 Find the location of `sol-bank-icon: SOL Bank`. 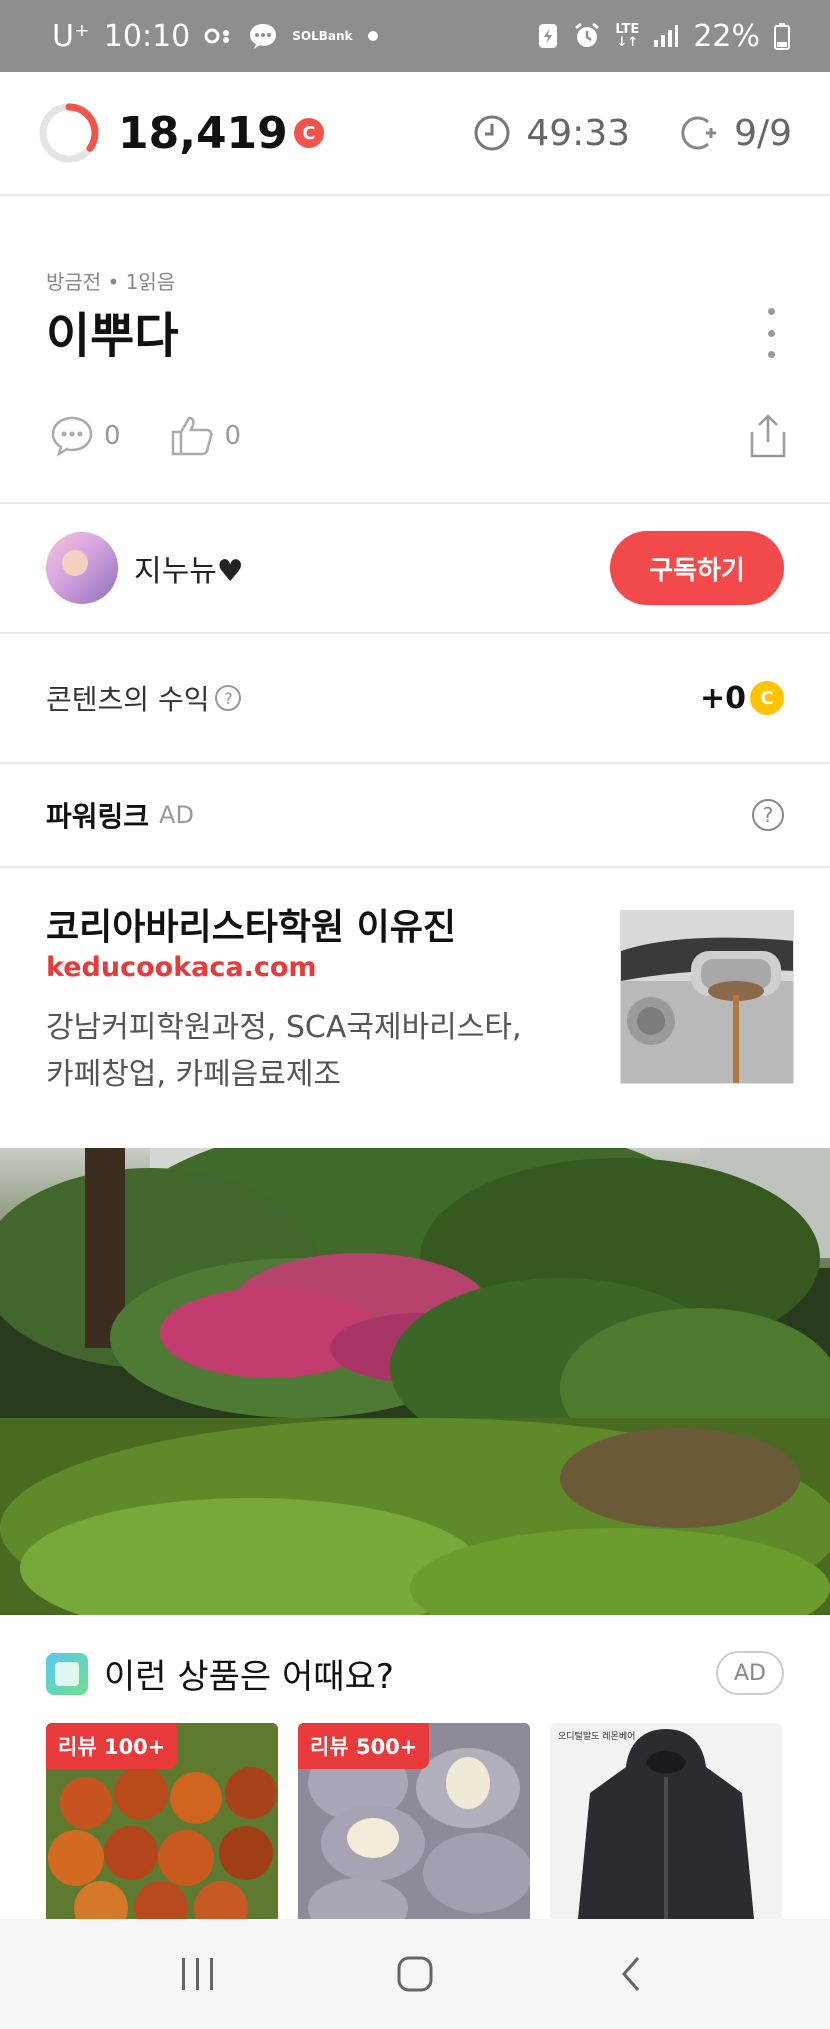

sol-bank-icon: SOL Bank is located at coordinates (322, 36).